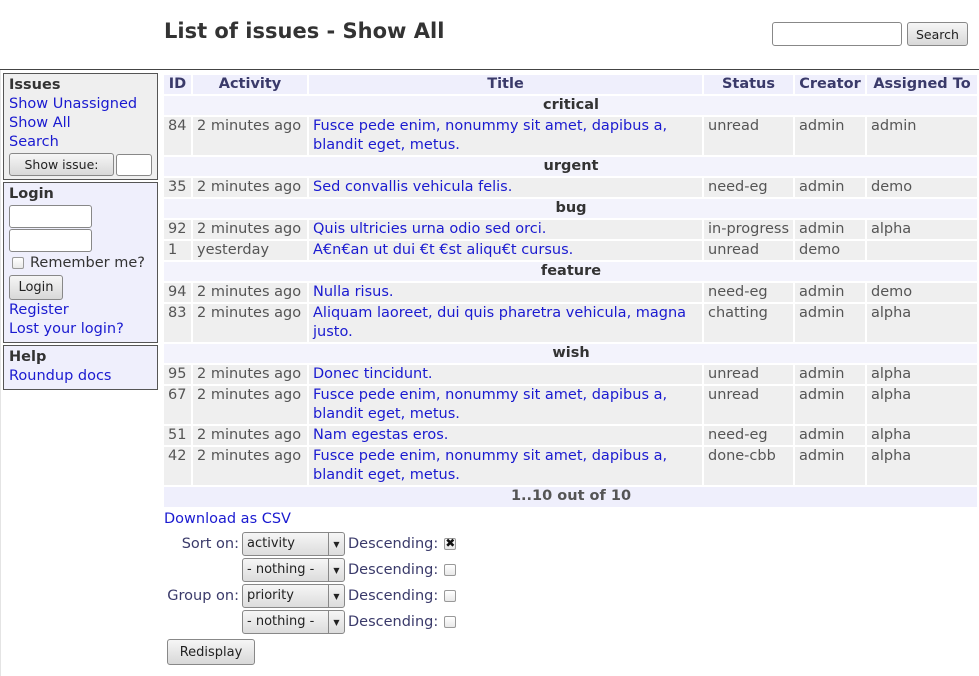 The width and height of the screenshot is (979, 676). Describe the element at coordinates (373, 374) in the screenshot. I see `issue-title-link: Donec tincidunt.` at that location.